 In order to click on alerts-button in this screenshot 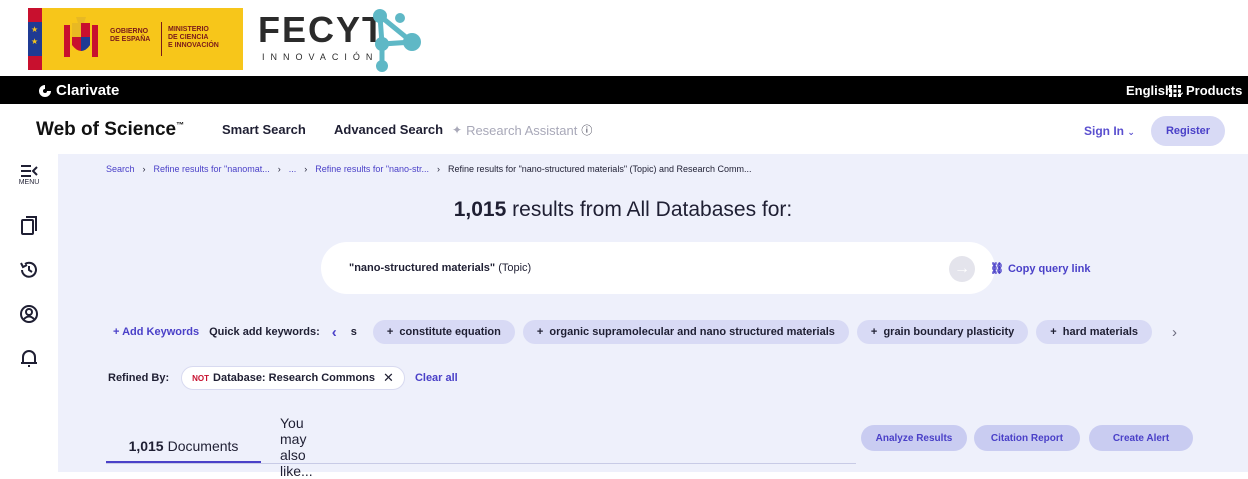, I will do `click(29, 358)`.